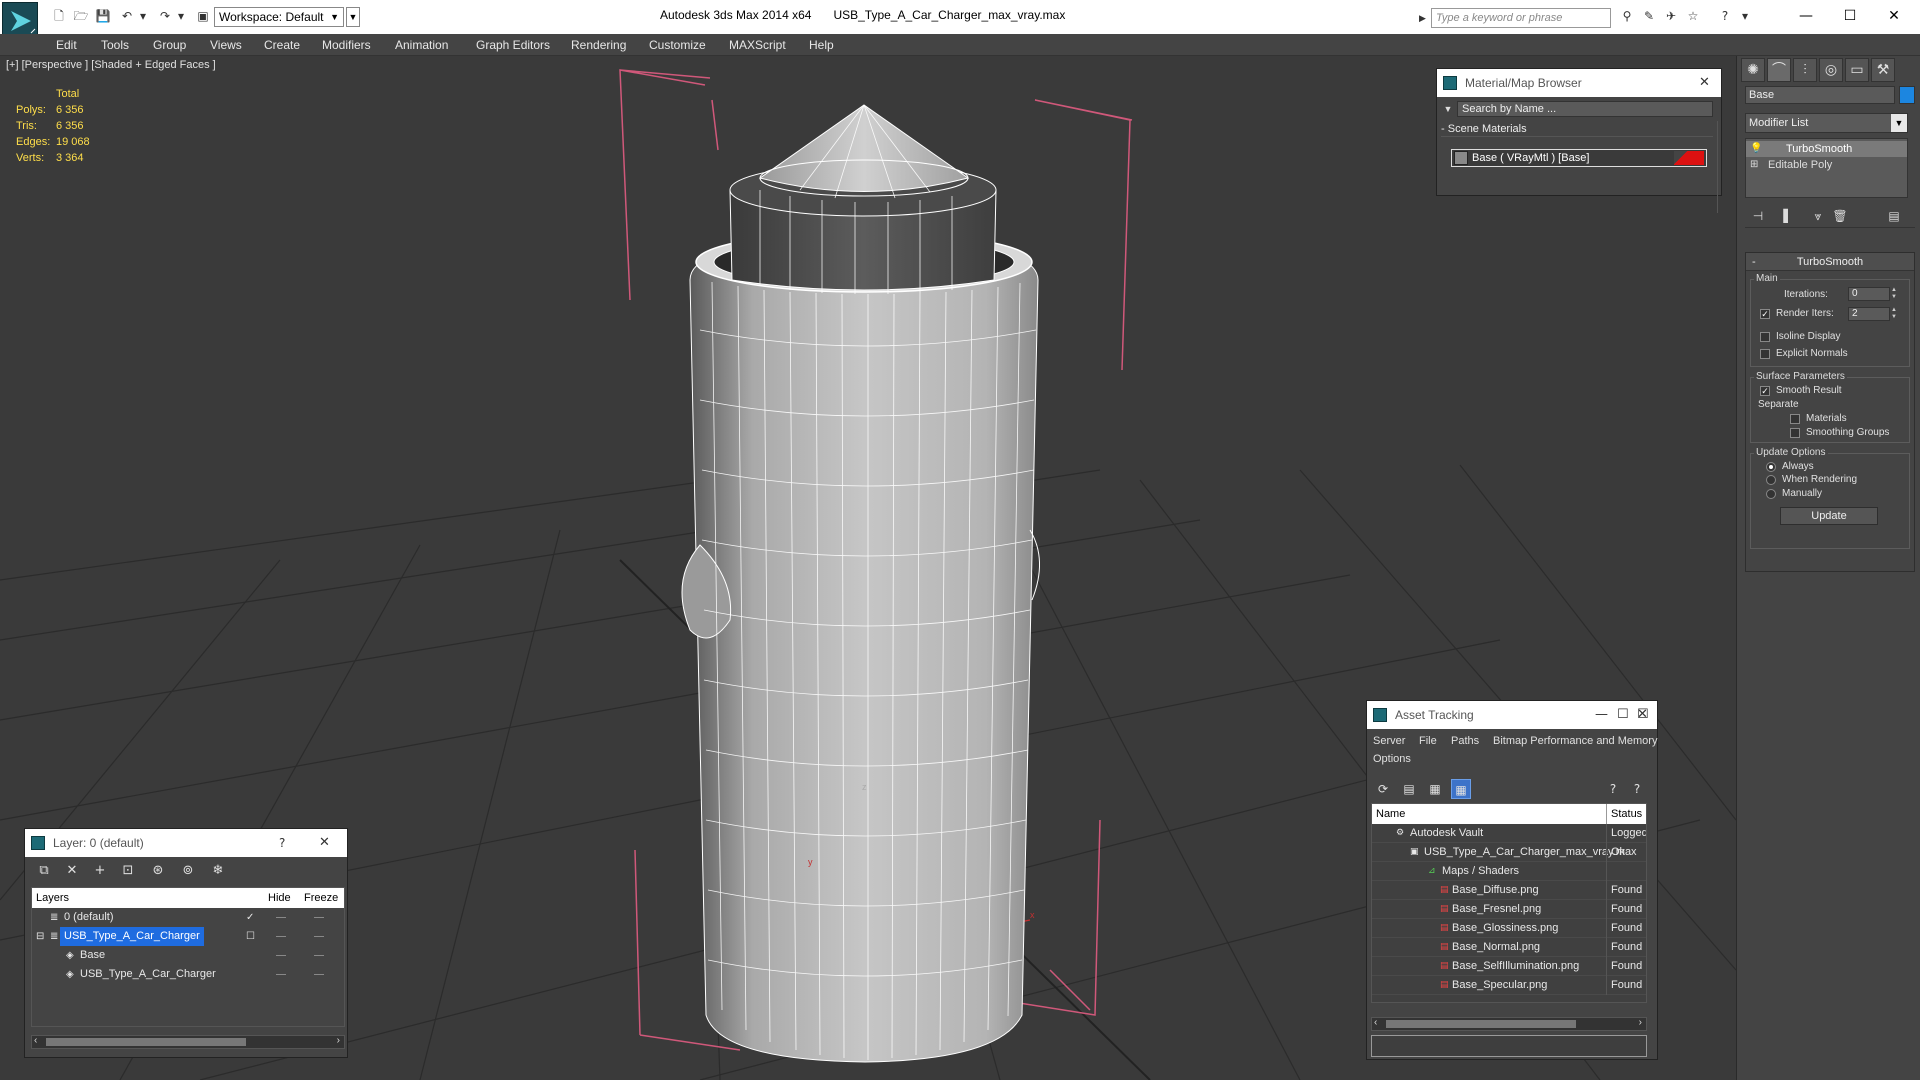  Describe the element at coordinates (1637, 789) in the screenshot. I see `options-help-icon: ?` at that location.